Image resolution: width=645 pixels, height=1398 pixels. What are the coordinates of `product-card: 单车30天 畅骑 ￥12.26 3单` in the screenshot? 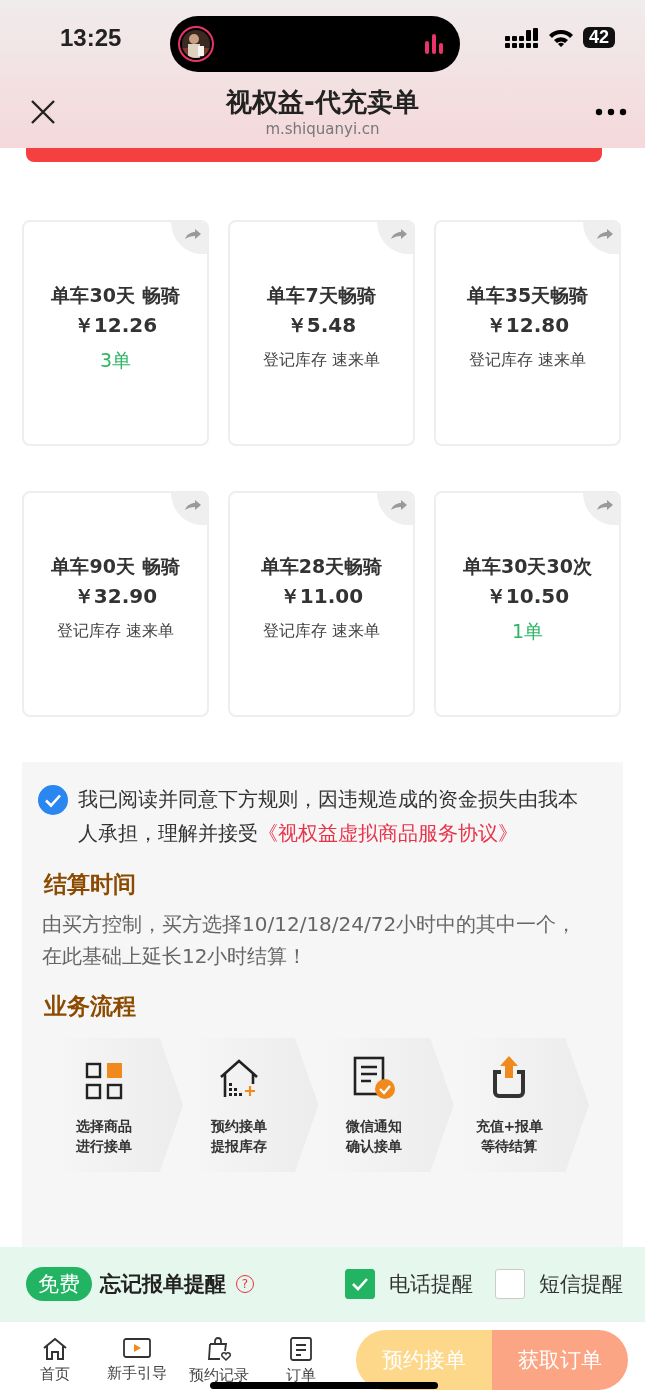 It's located at (115, 333).